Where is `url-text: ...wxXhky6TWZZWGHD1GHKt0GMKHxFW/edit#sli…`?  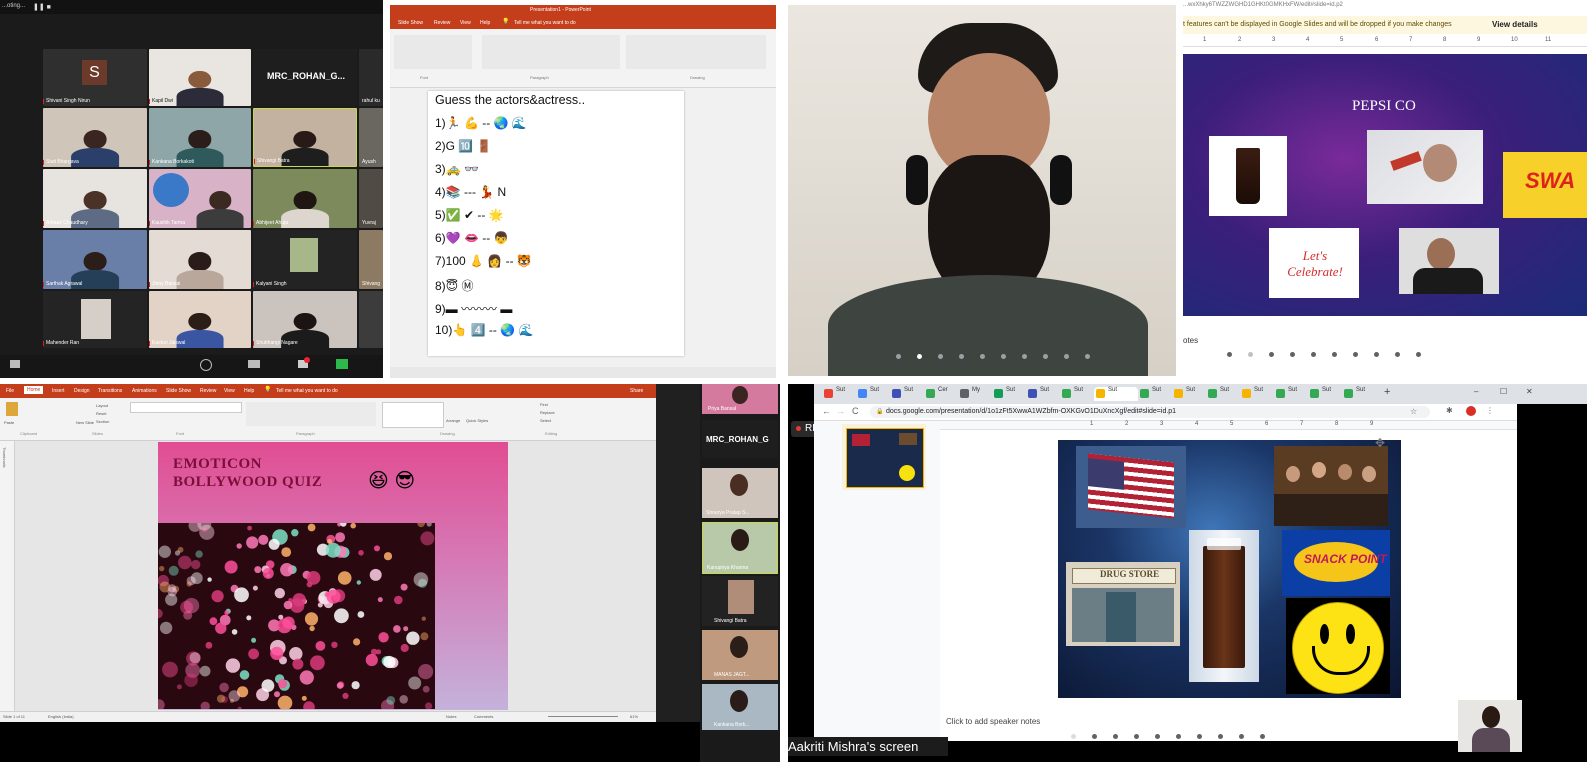 url-text: ...wxXhky6TWZZWGHD1GHKt0GMKHxFW/edit#sli… is located at coordinates (1263, 5).